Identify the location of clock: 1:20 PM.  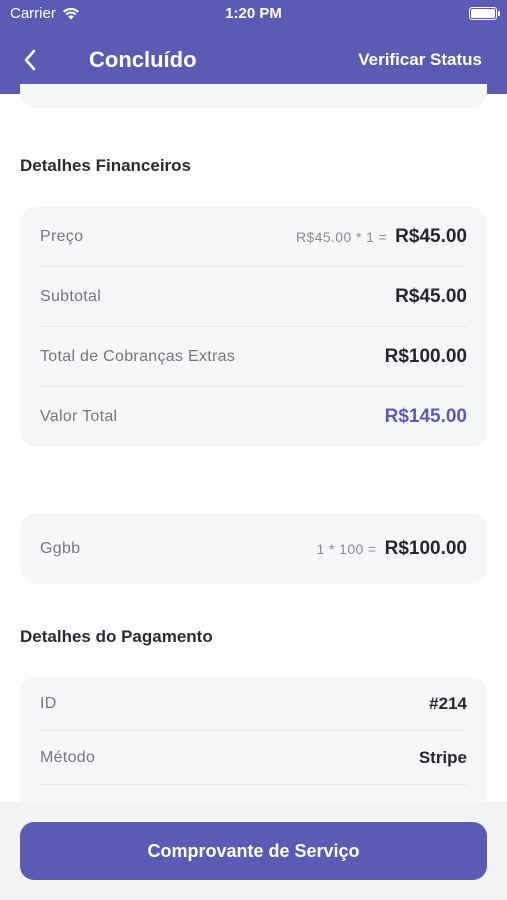
(253, 13).